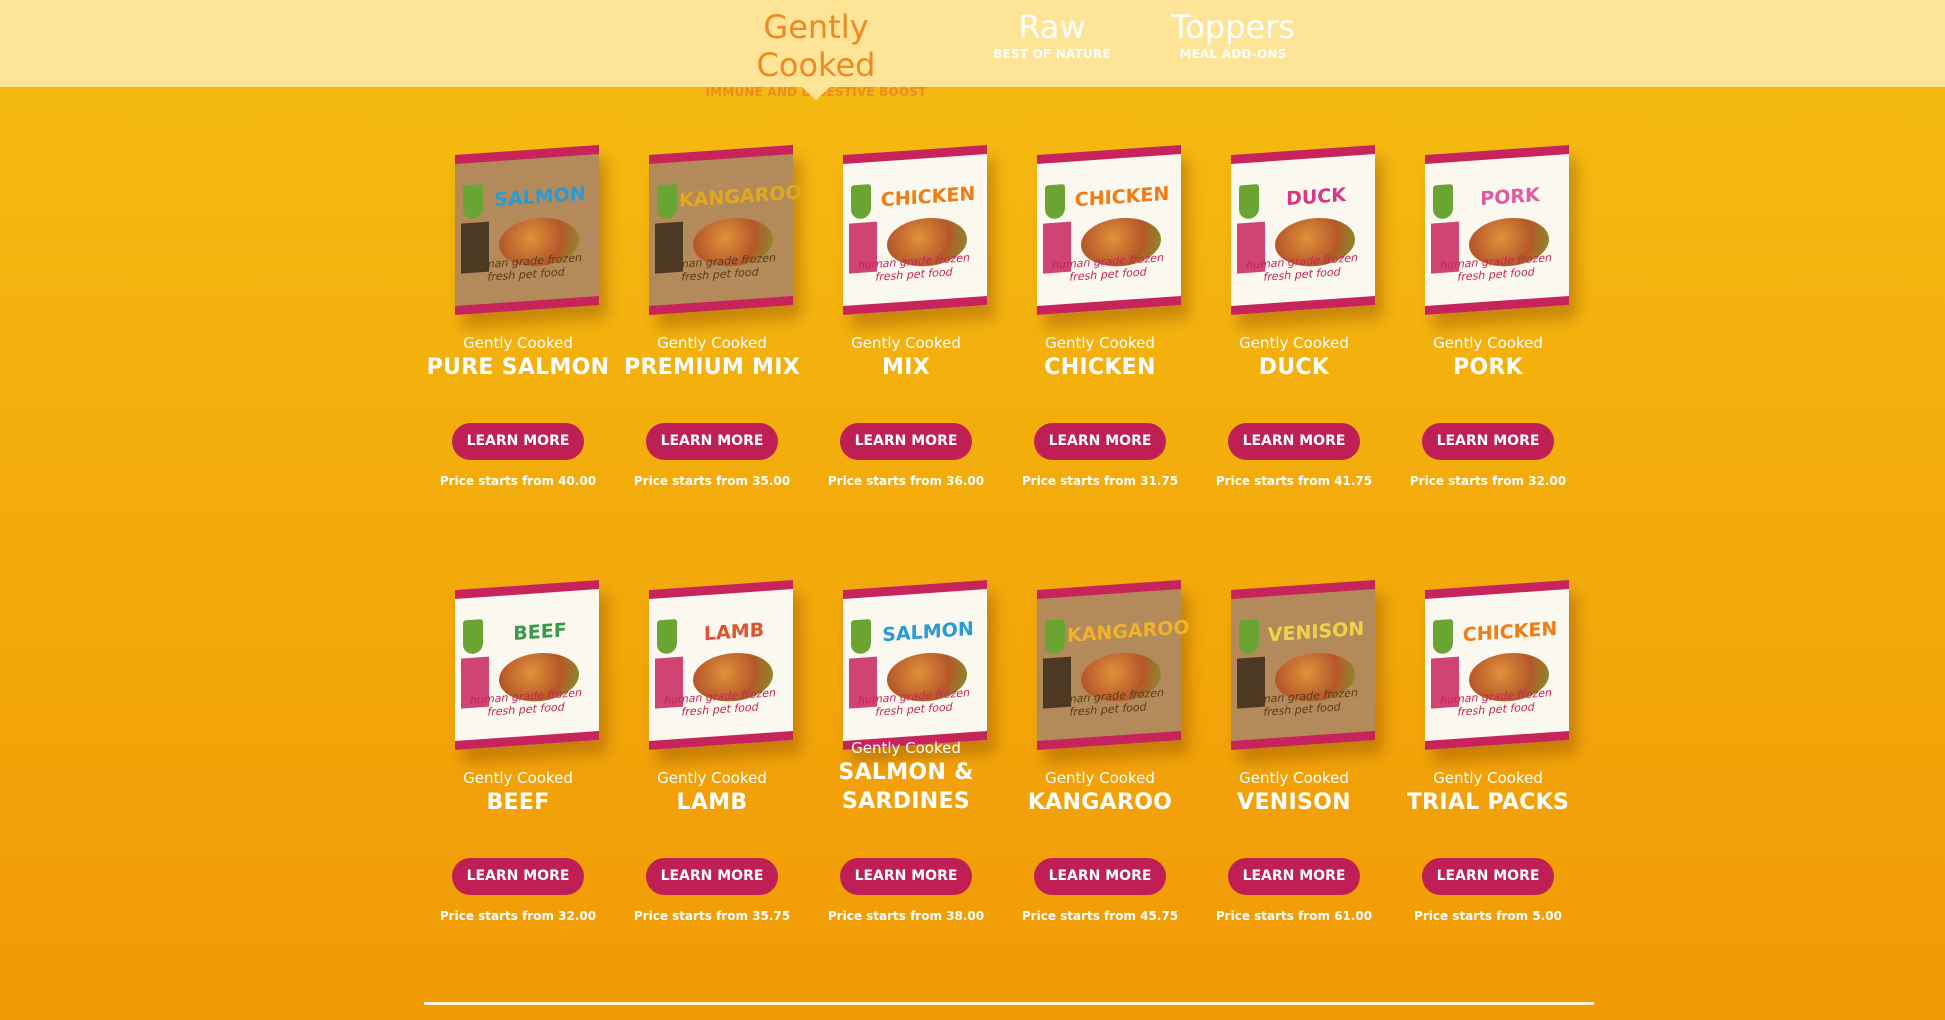  What do you see at coordinates (721, 665) in the screenshot?
I see `product-pack-image: LAMB human grade frozen fresh pet food` at bounding box center [721, 665].